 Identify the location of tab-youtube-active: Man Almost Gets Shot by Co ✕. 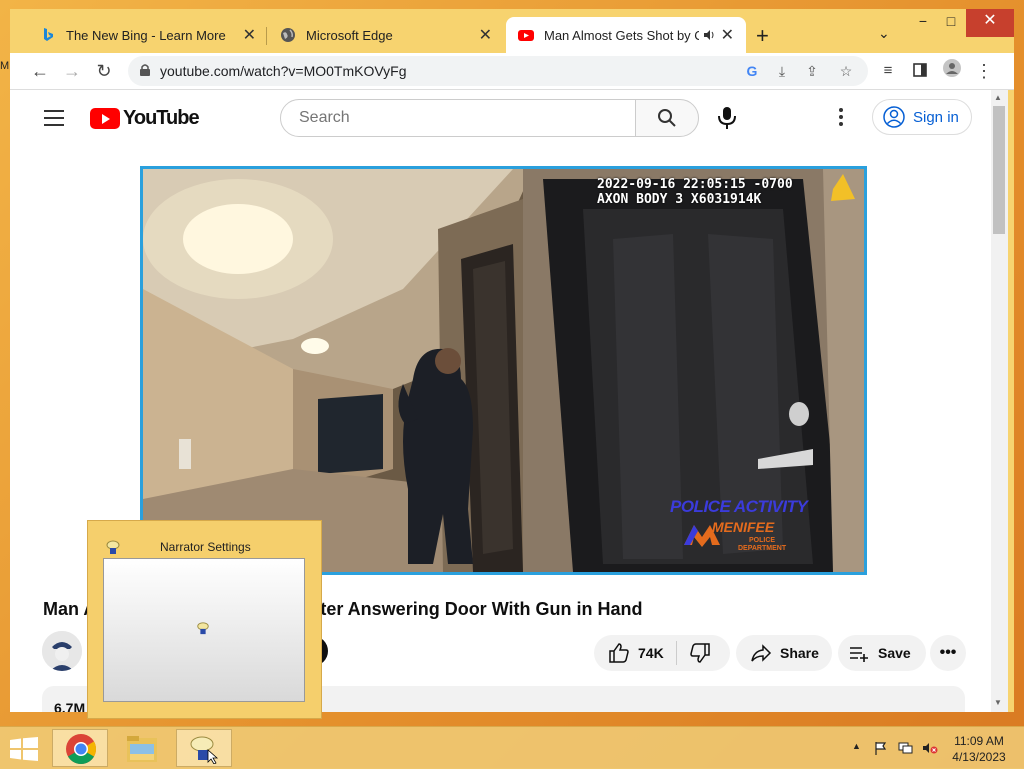
(626, 35).